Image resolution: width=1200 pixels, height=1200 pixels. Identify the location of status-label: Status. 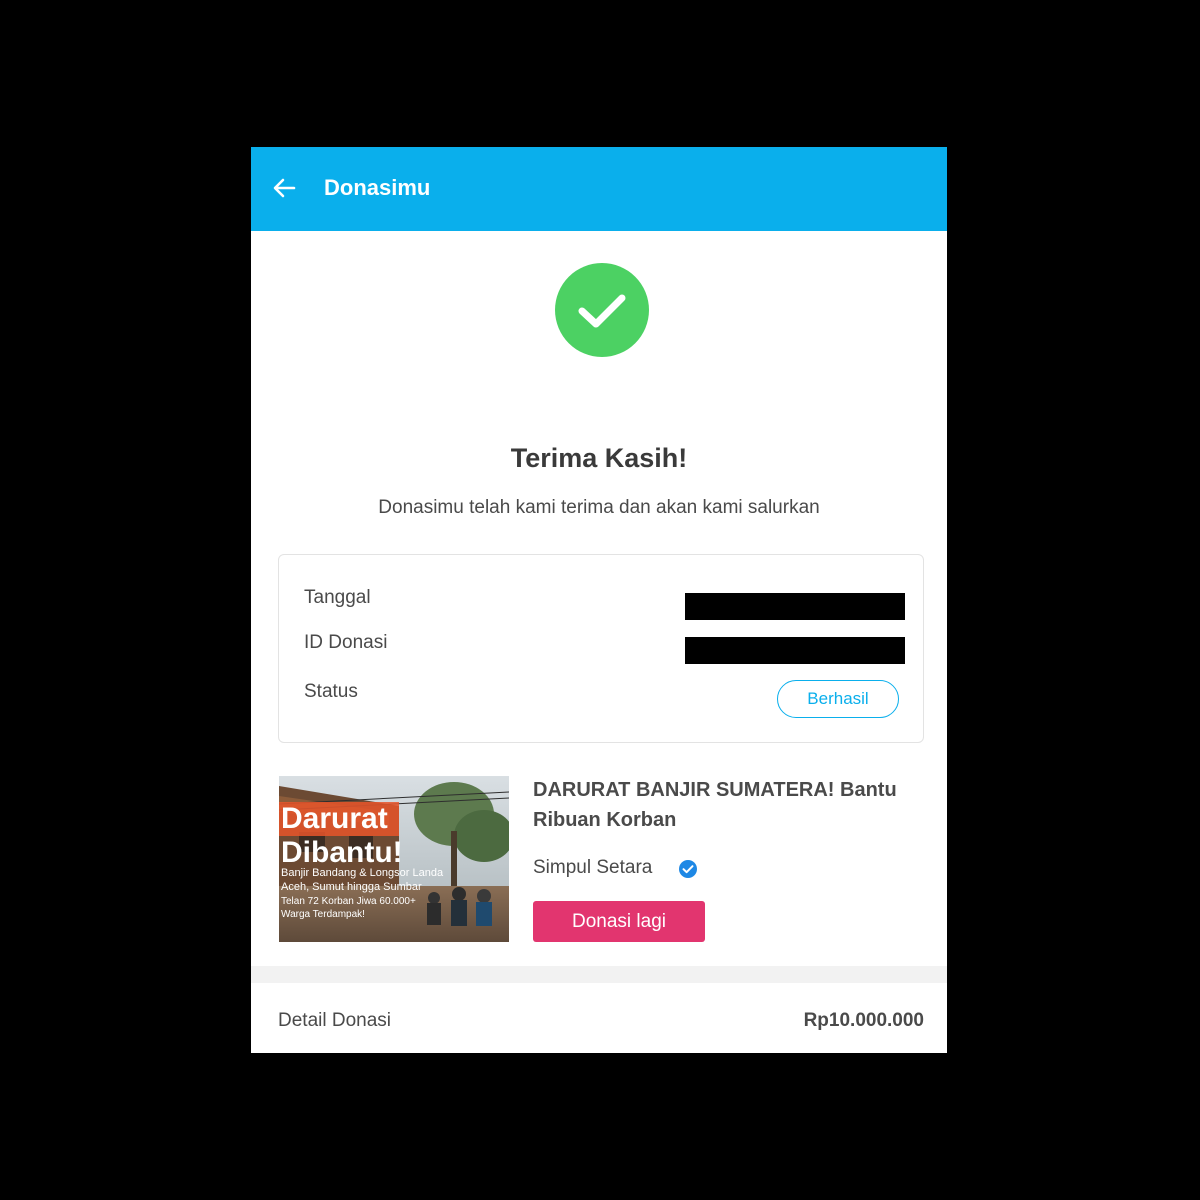
(331, 691).